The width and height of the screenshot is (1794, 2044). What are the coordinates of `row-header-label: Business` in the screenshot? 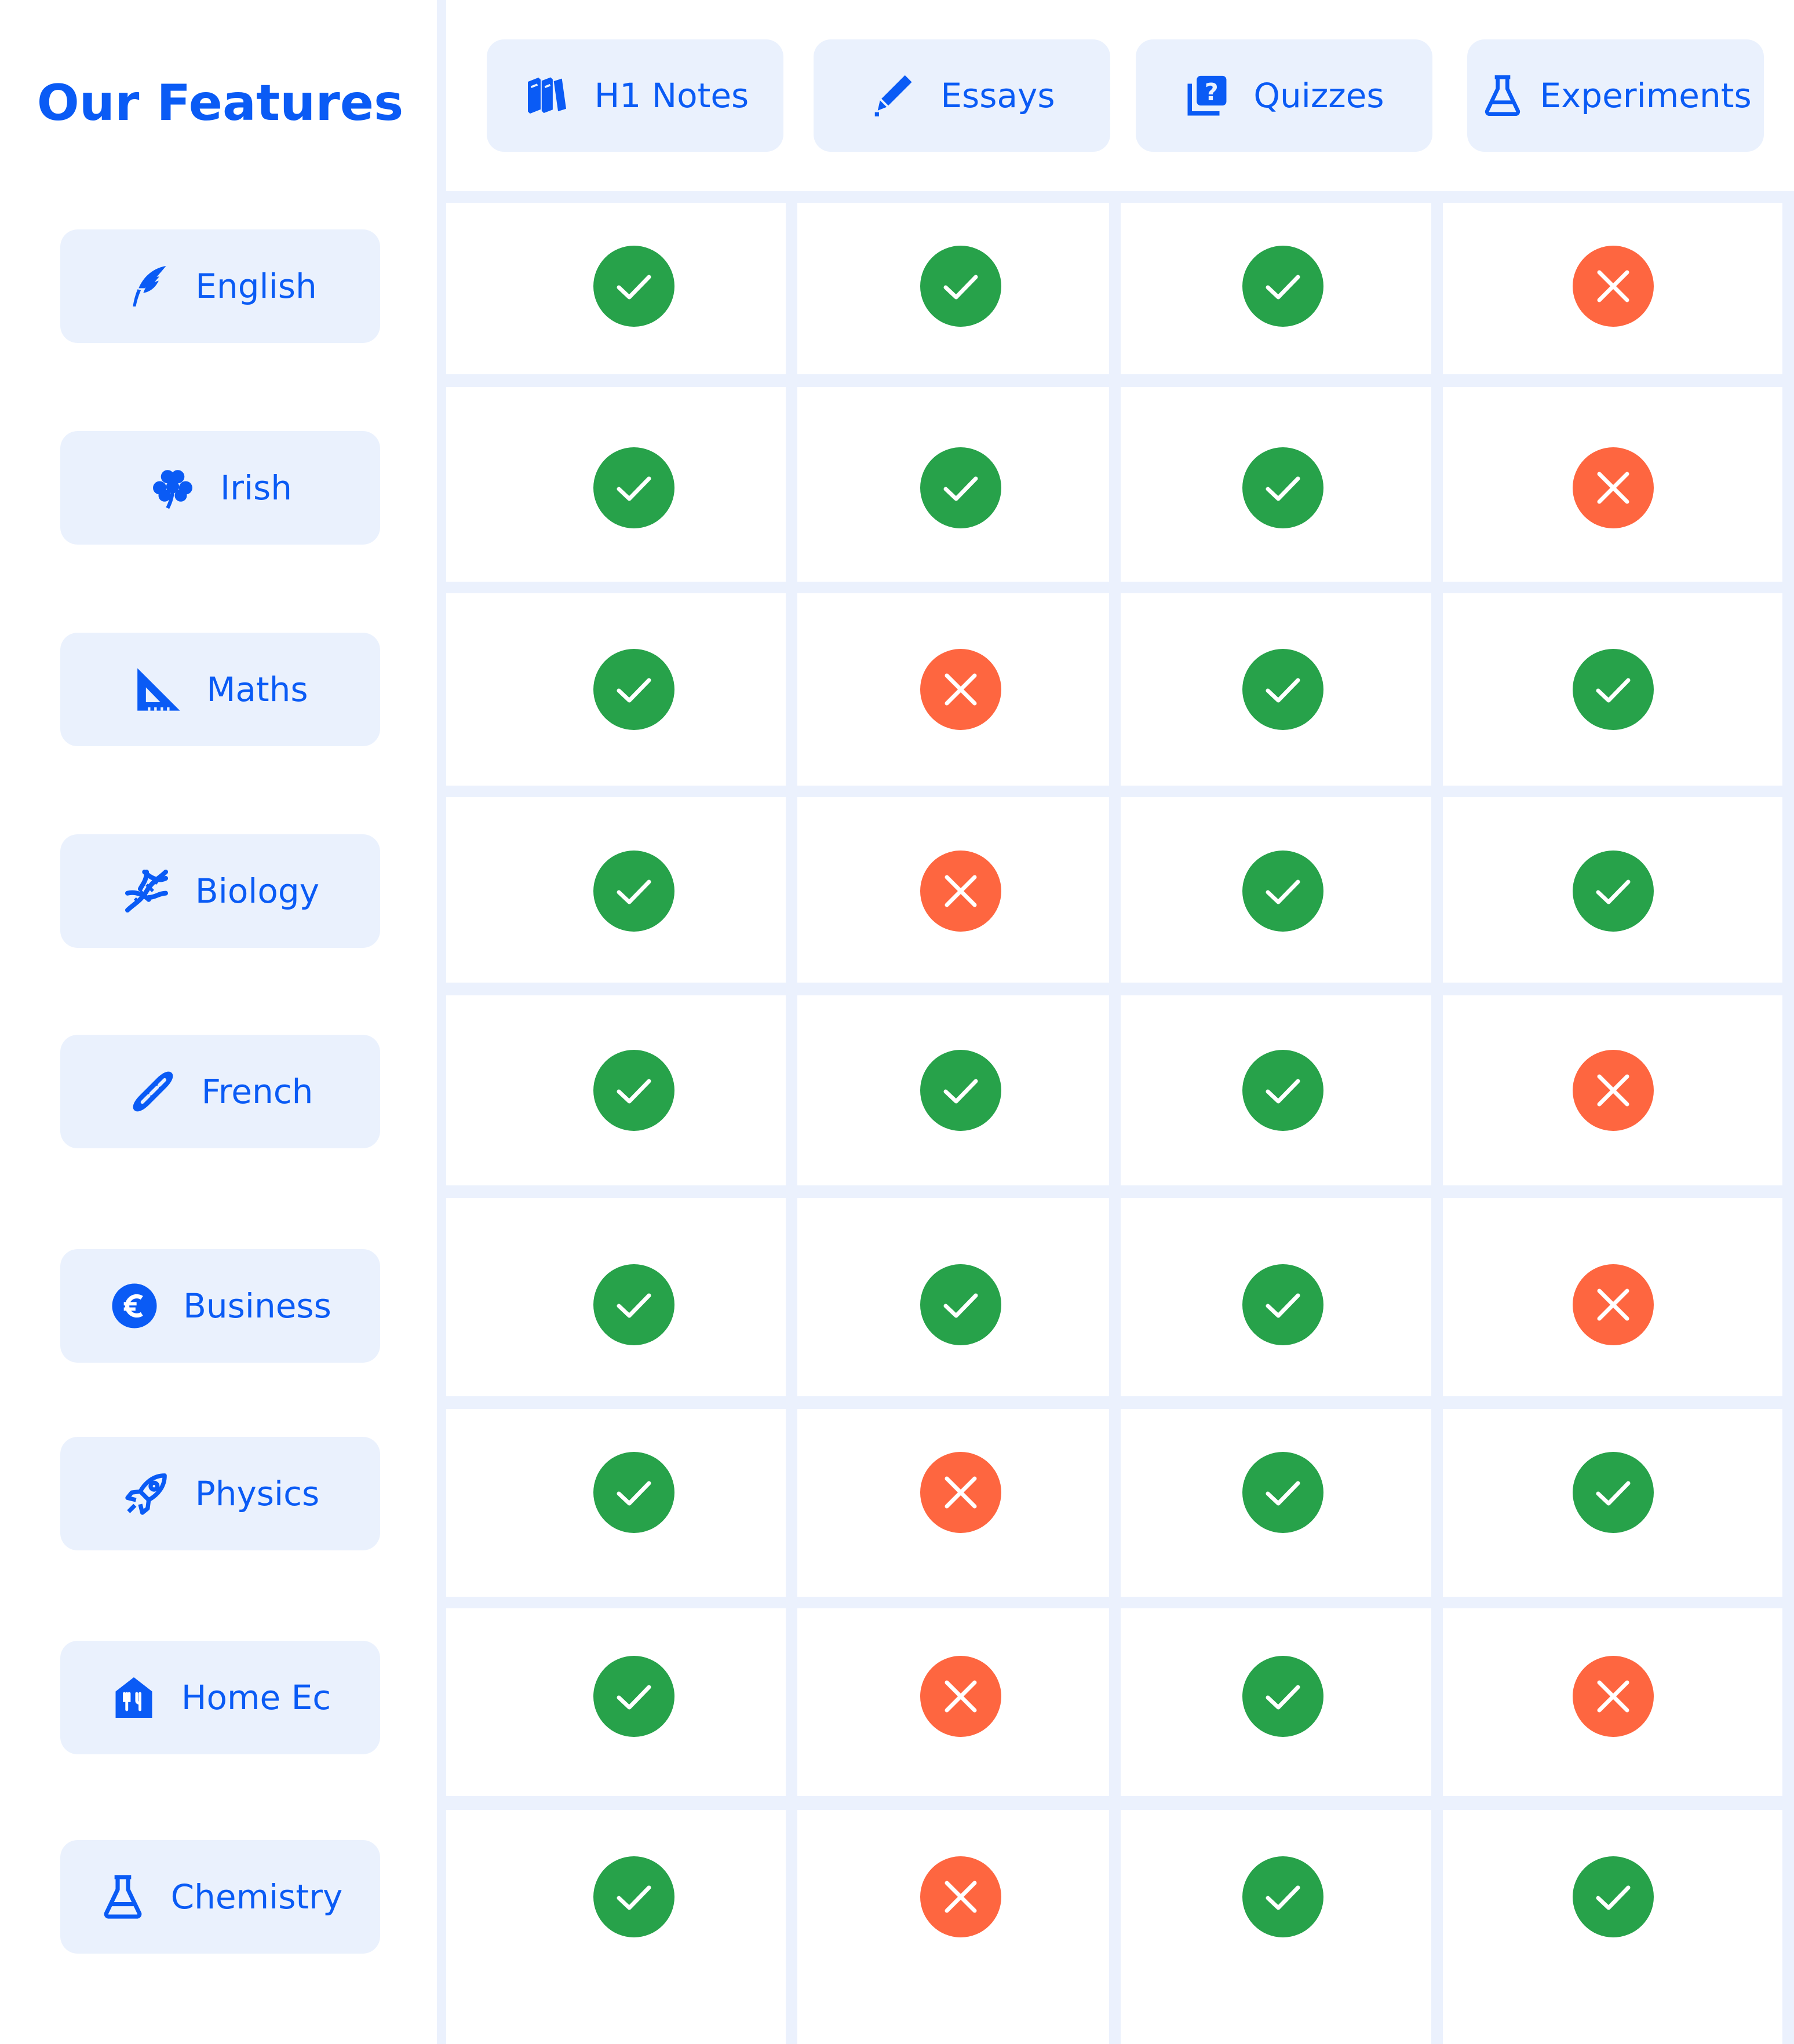 It's located at (257, 1306).